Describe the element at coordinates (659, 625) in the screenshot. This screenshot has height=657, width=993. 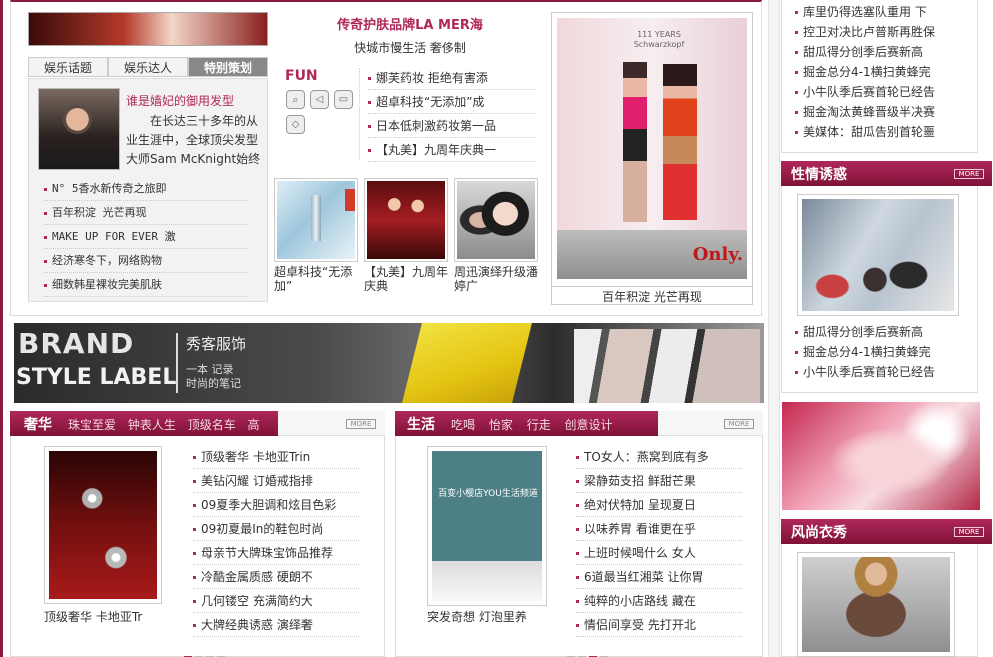
I see `list-item: 情侣间享受 先打开北` at that location.